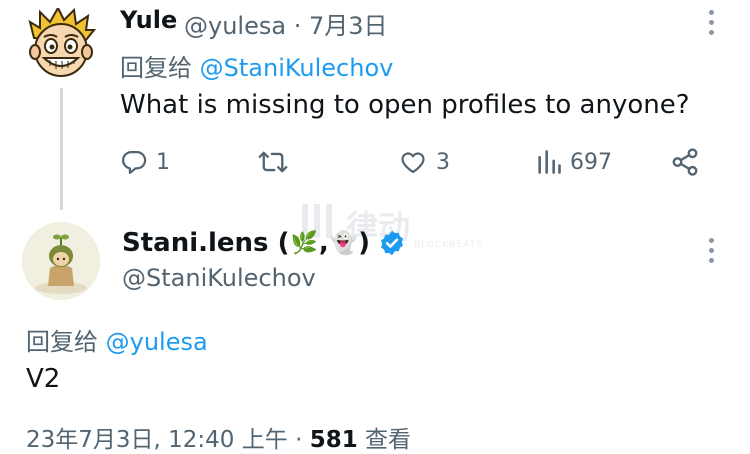 Image resolution: width=750 pixels, height=454 pixels. Describe the element at coordinates (157, 342) in the screenshot. I see `tweet2-replying-mention: @yulesa` at that location.